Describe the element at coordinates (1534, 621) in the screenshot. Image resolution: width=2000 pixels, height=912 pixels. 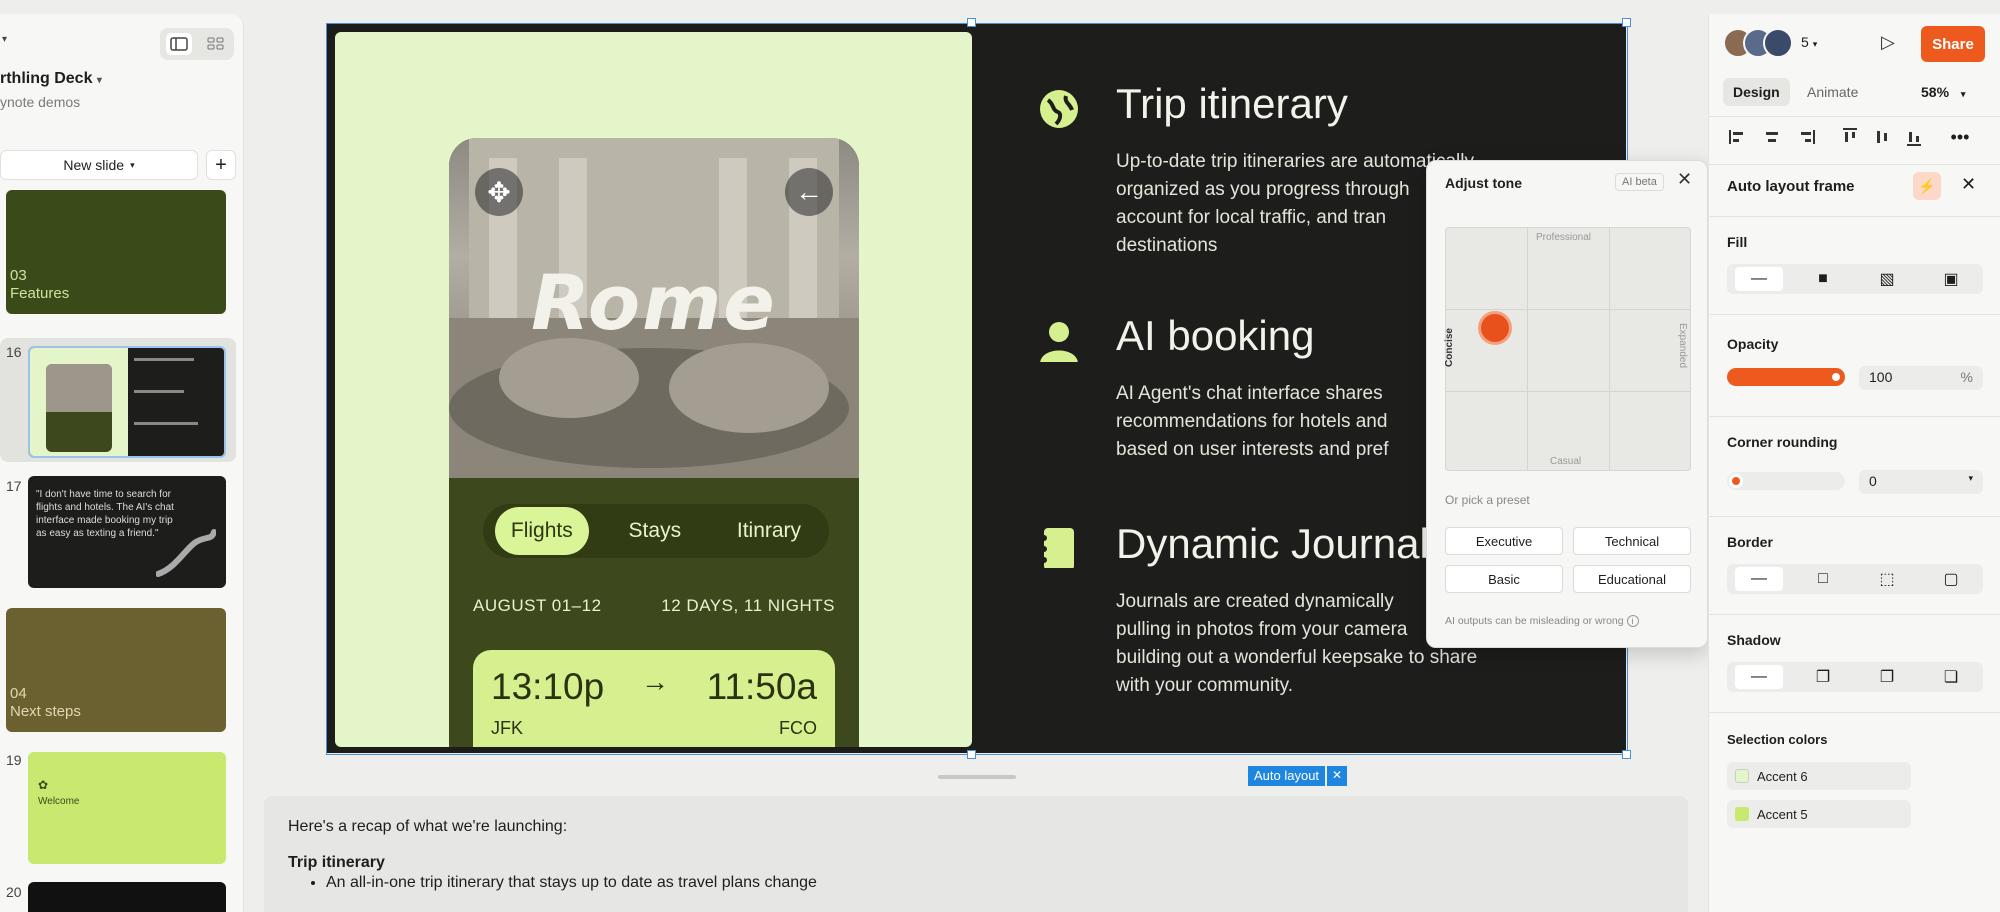
I see `ai-disclaimer-text: AI outputs can be misleading or wrong` at that location.